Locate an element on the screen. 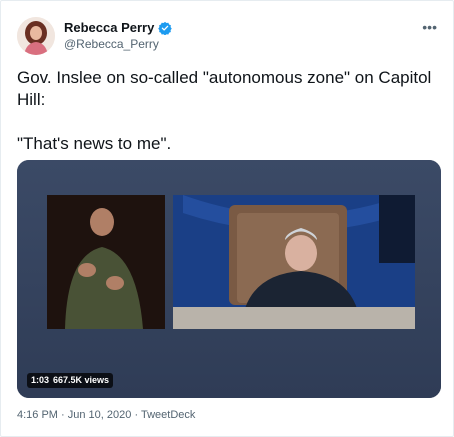 This screenshot has height=437, width=454. tweet-meta: 4:16 PM · Jun 10, 2020 · TweetDeck is located at coordinates (106, 415).